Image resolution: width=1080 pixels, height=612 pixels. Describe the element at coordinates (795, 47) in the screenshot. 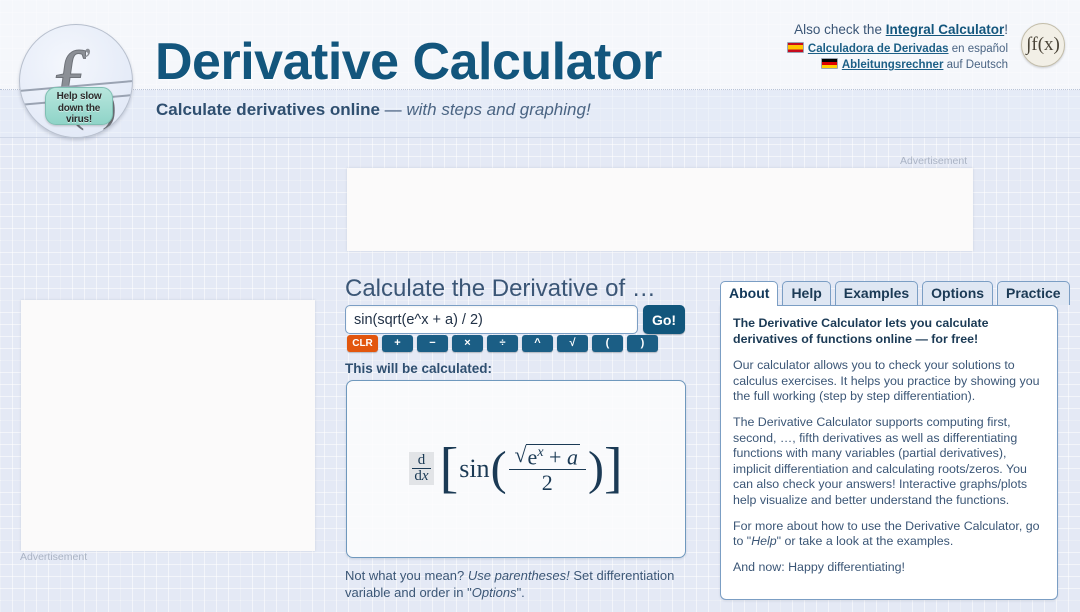

I see `spain-flag-icon` at that location.